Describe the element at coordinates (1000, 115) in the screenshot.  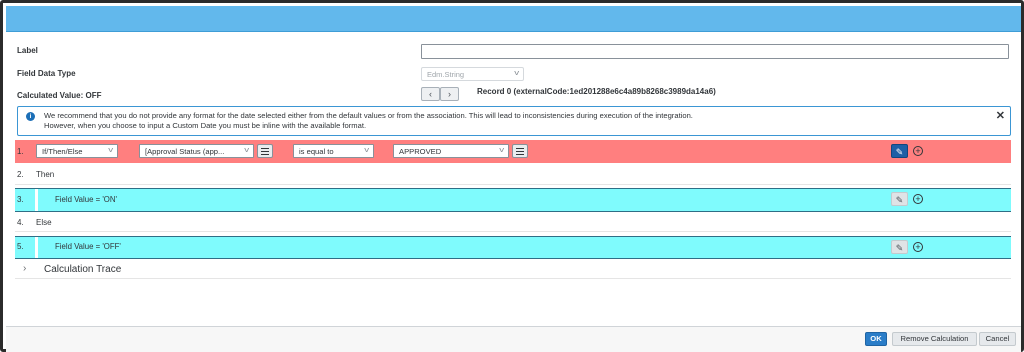
I see `close-icon: ✕` at that location.